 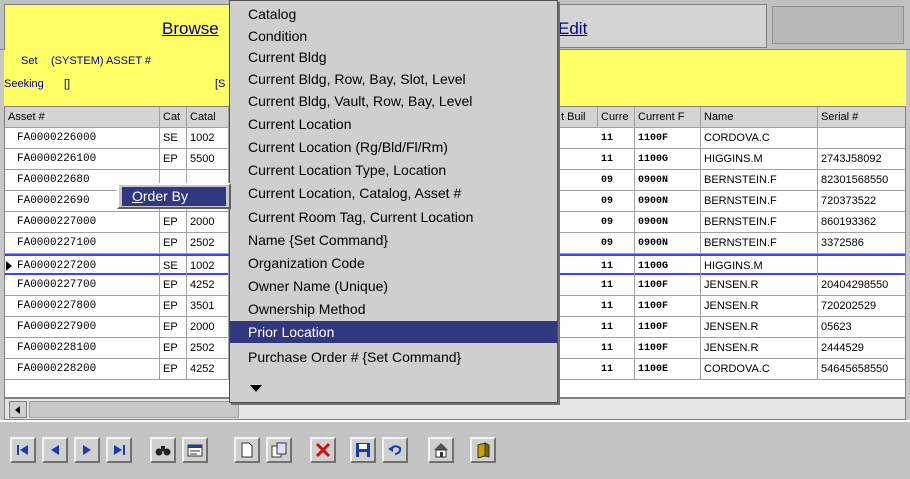 I want to click on catalog-cell: 2502, so click(x=208, y=243).